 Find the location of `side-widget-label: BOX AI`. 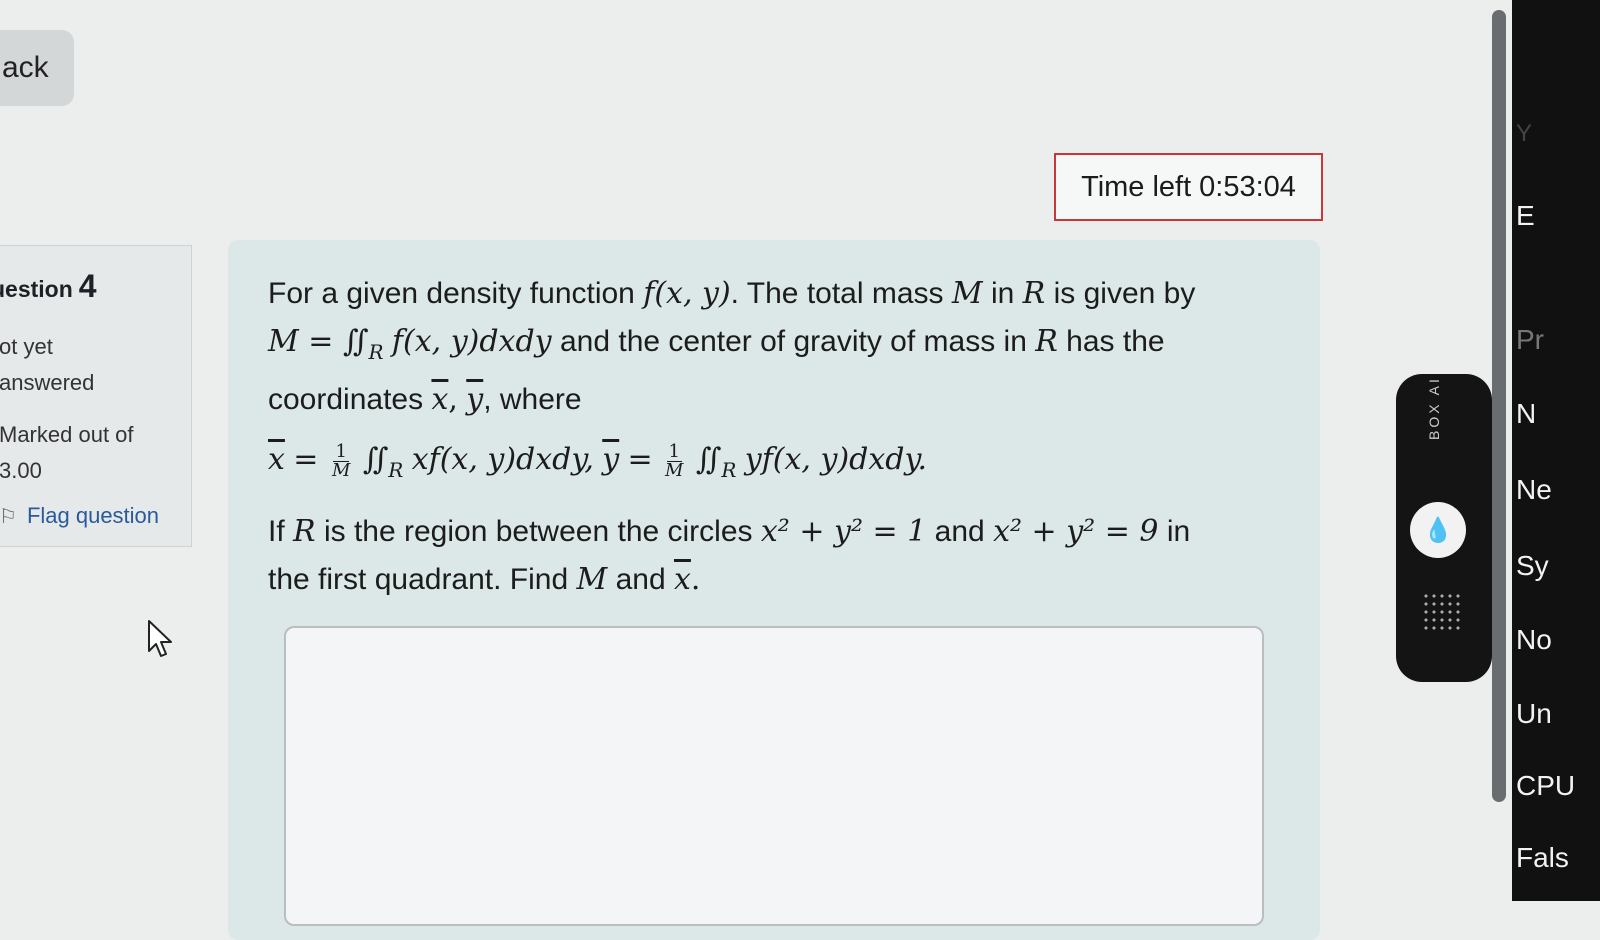

side-widget-label: BOX AI is located at coordinates (1434, 408).